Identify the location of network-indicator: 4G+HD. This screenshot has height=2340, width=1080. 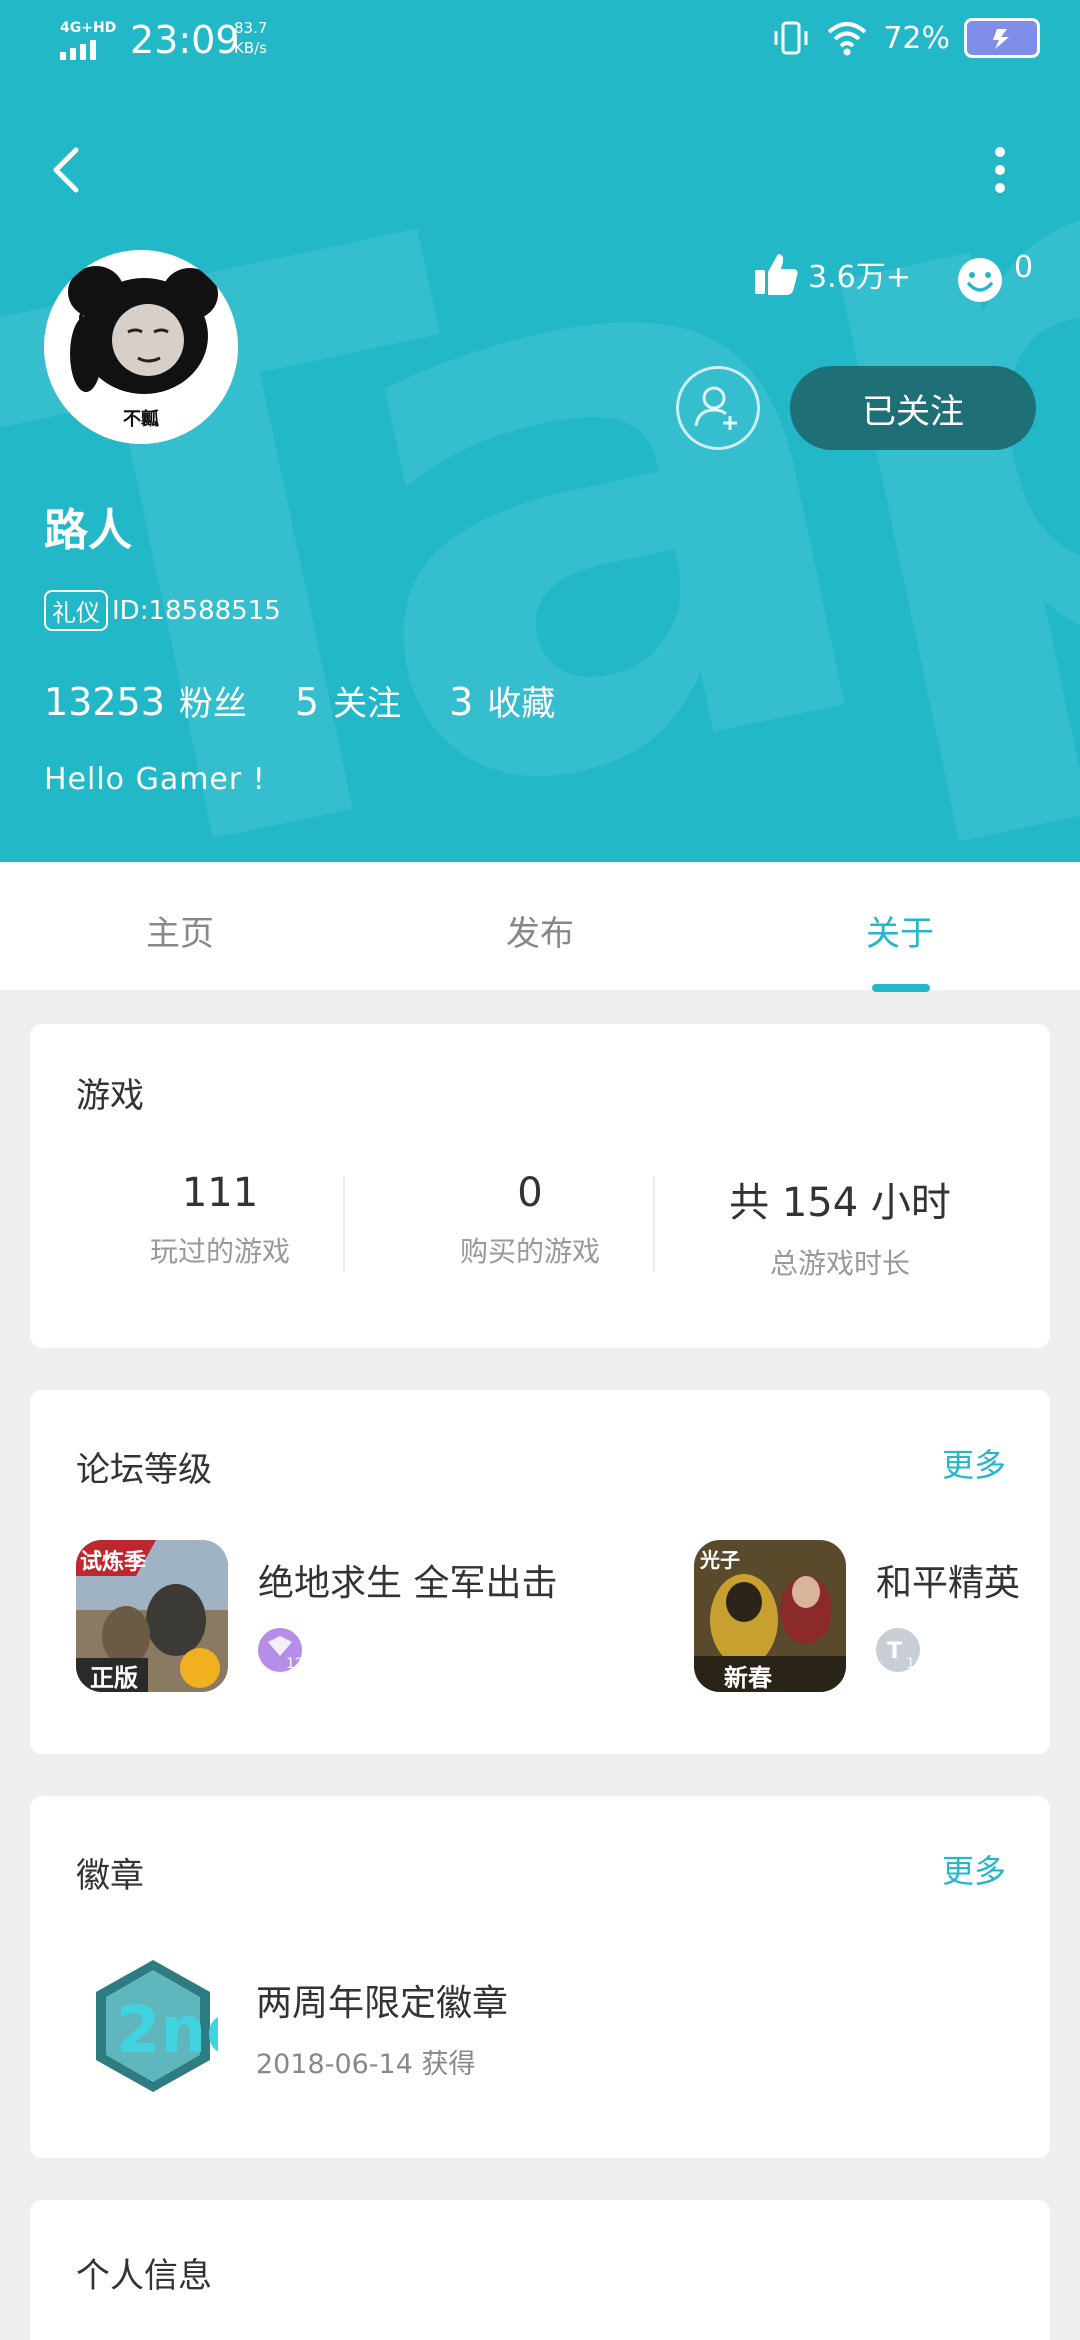
(88, 40).